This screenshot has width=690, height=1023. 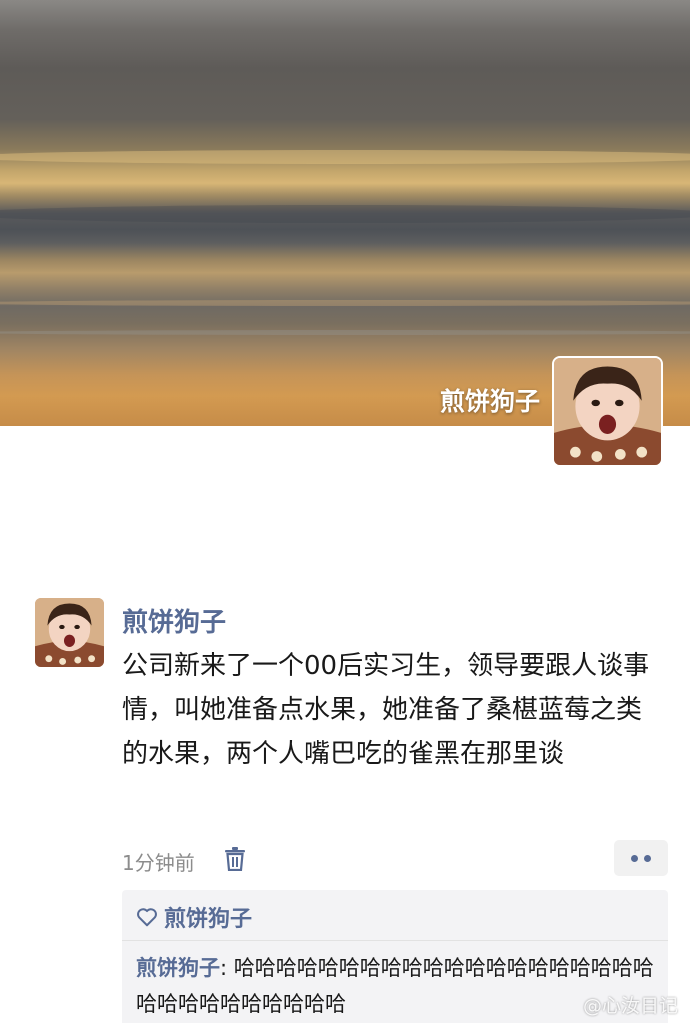 I want to click on watermark: @心汝日记, so click(x=630, y=1006).